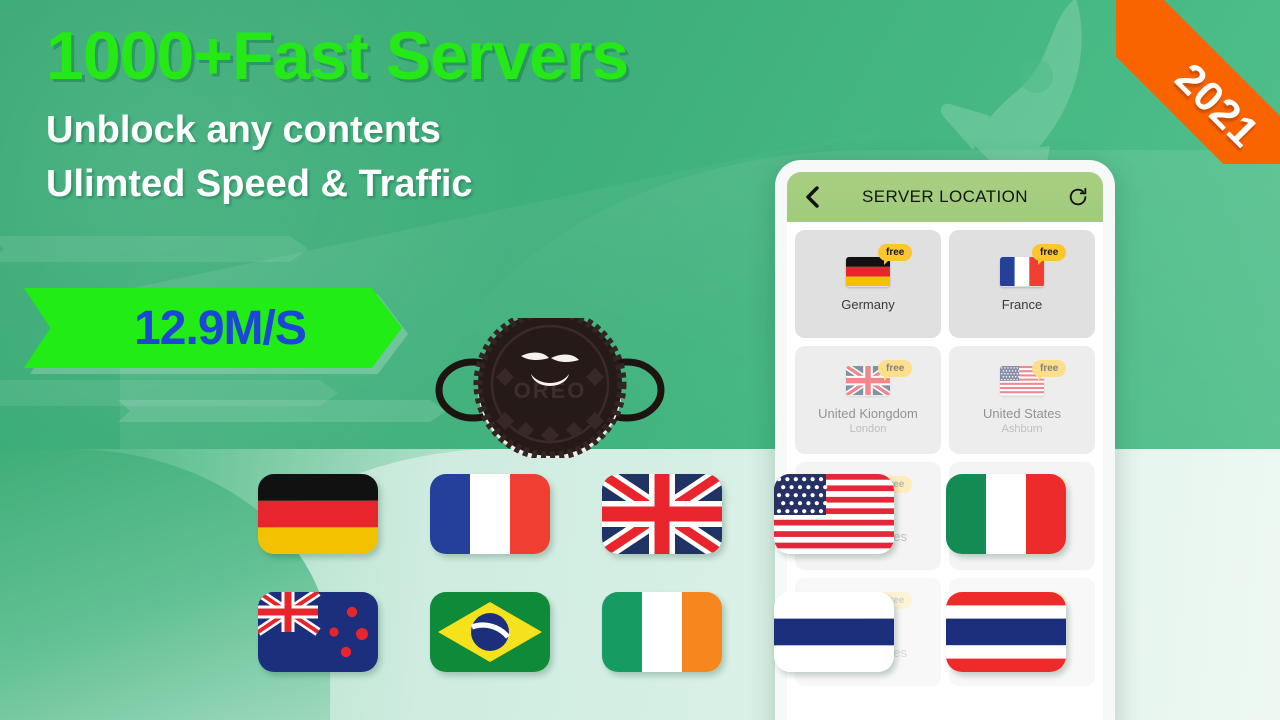 This screenshot has width=1280, height=720. What do you see at coordinates (1022, 400) in the screenshot?
I see `server-card: free United States Ashburn` at bounding box center [1022, 400].